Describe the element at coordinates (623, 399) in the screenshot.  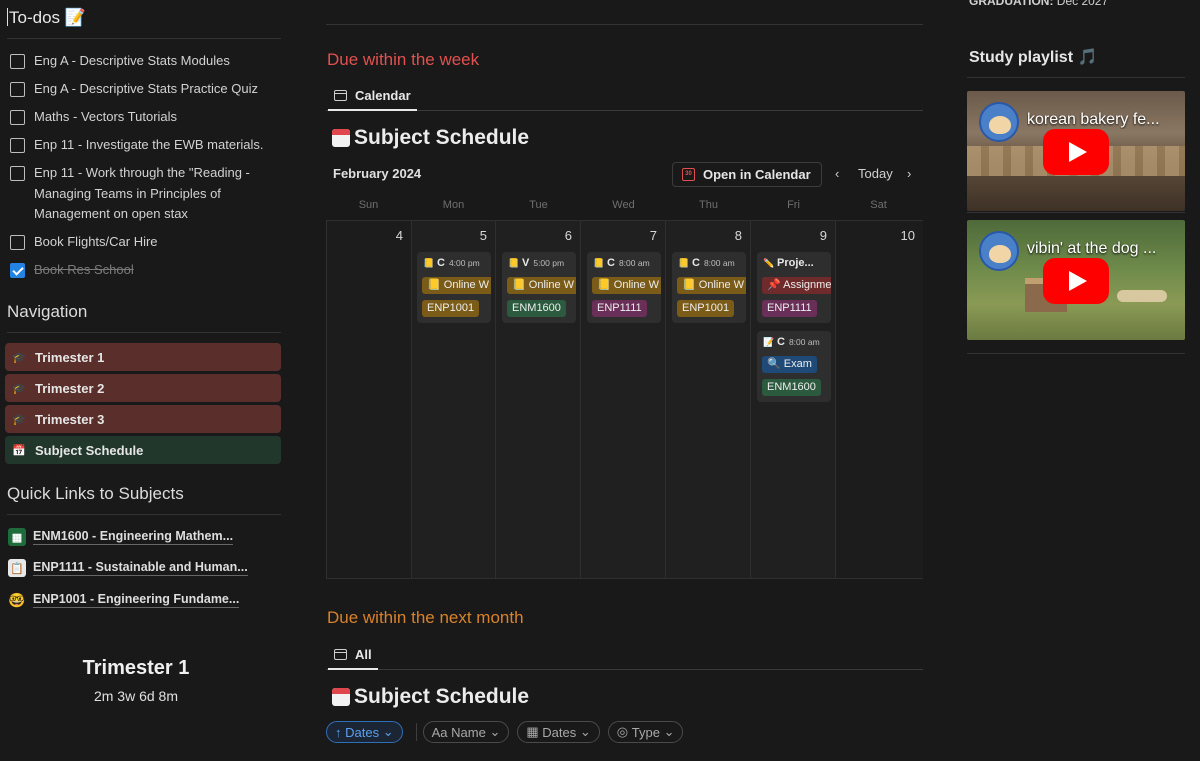
I see `day-cell: 7 📒 C 8:00 am 📒 Online W ENP1111` at that location.